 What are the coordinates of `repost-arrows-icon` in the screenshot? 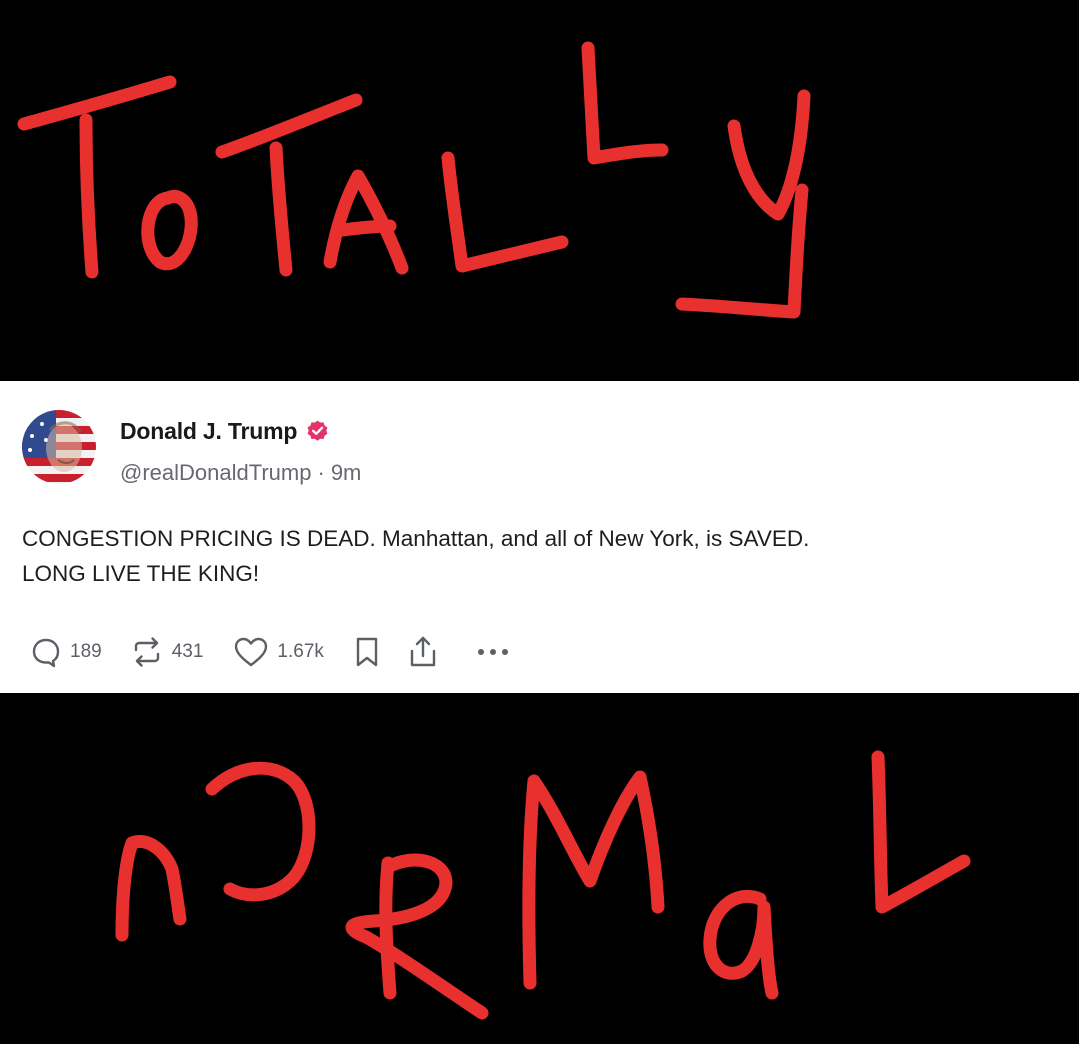 It's located at (146, 652).